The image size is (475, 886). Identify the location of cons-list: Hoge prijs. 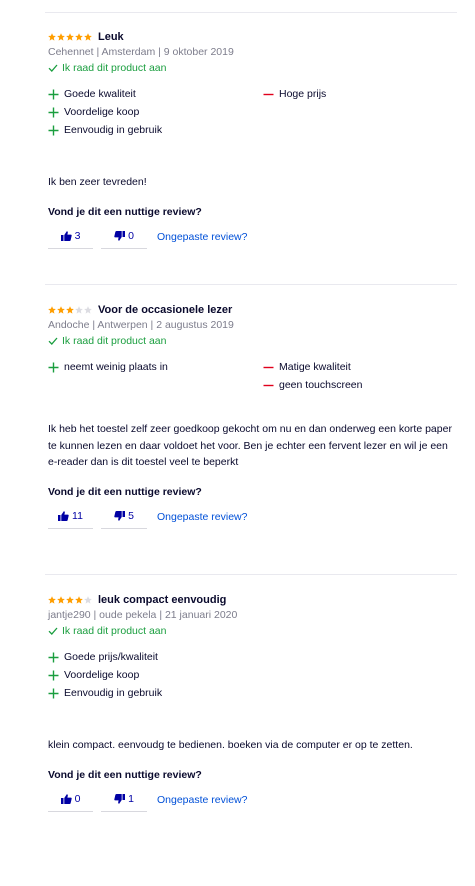
(358, 113).